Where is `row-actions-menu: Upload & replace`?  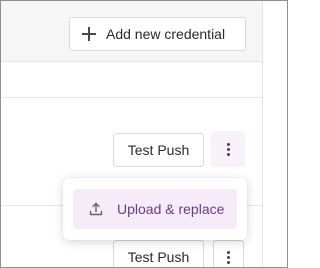
row-actions-menu: Upload & replace is located at coordinates (155, 209).